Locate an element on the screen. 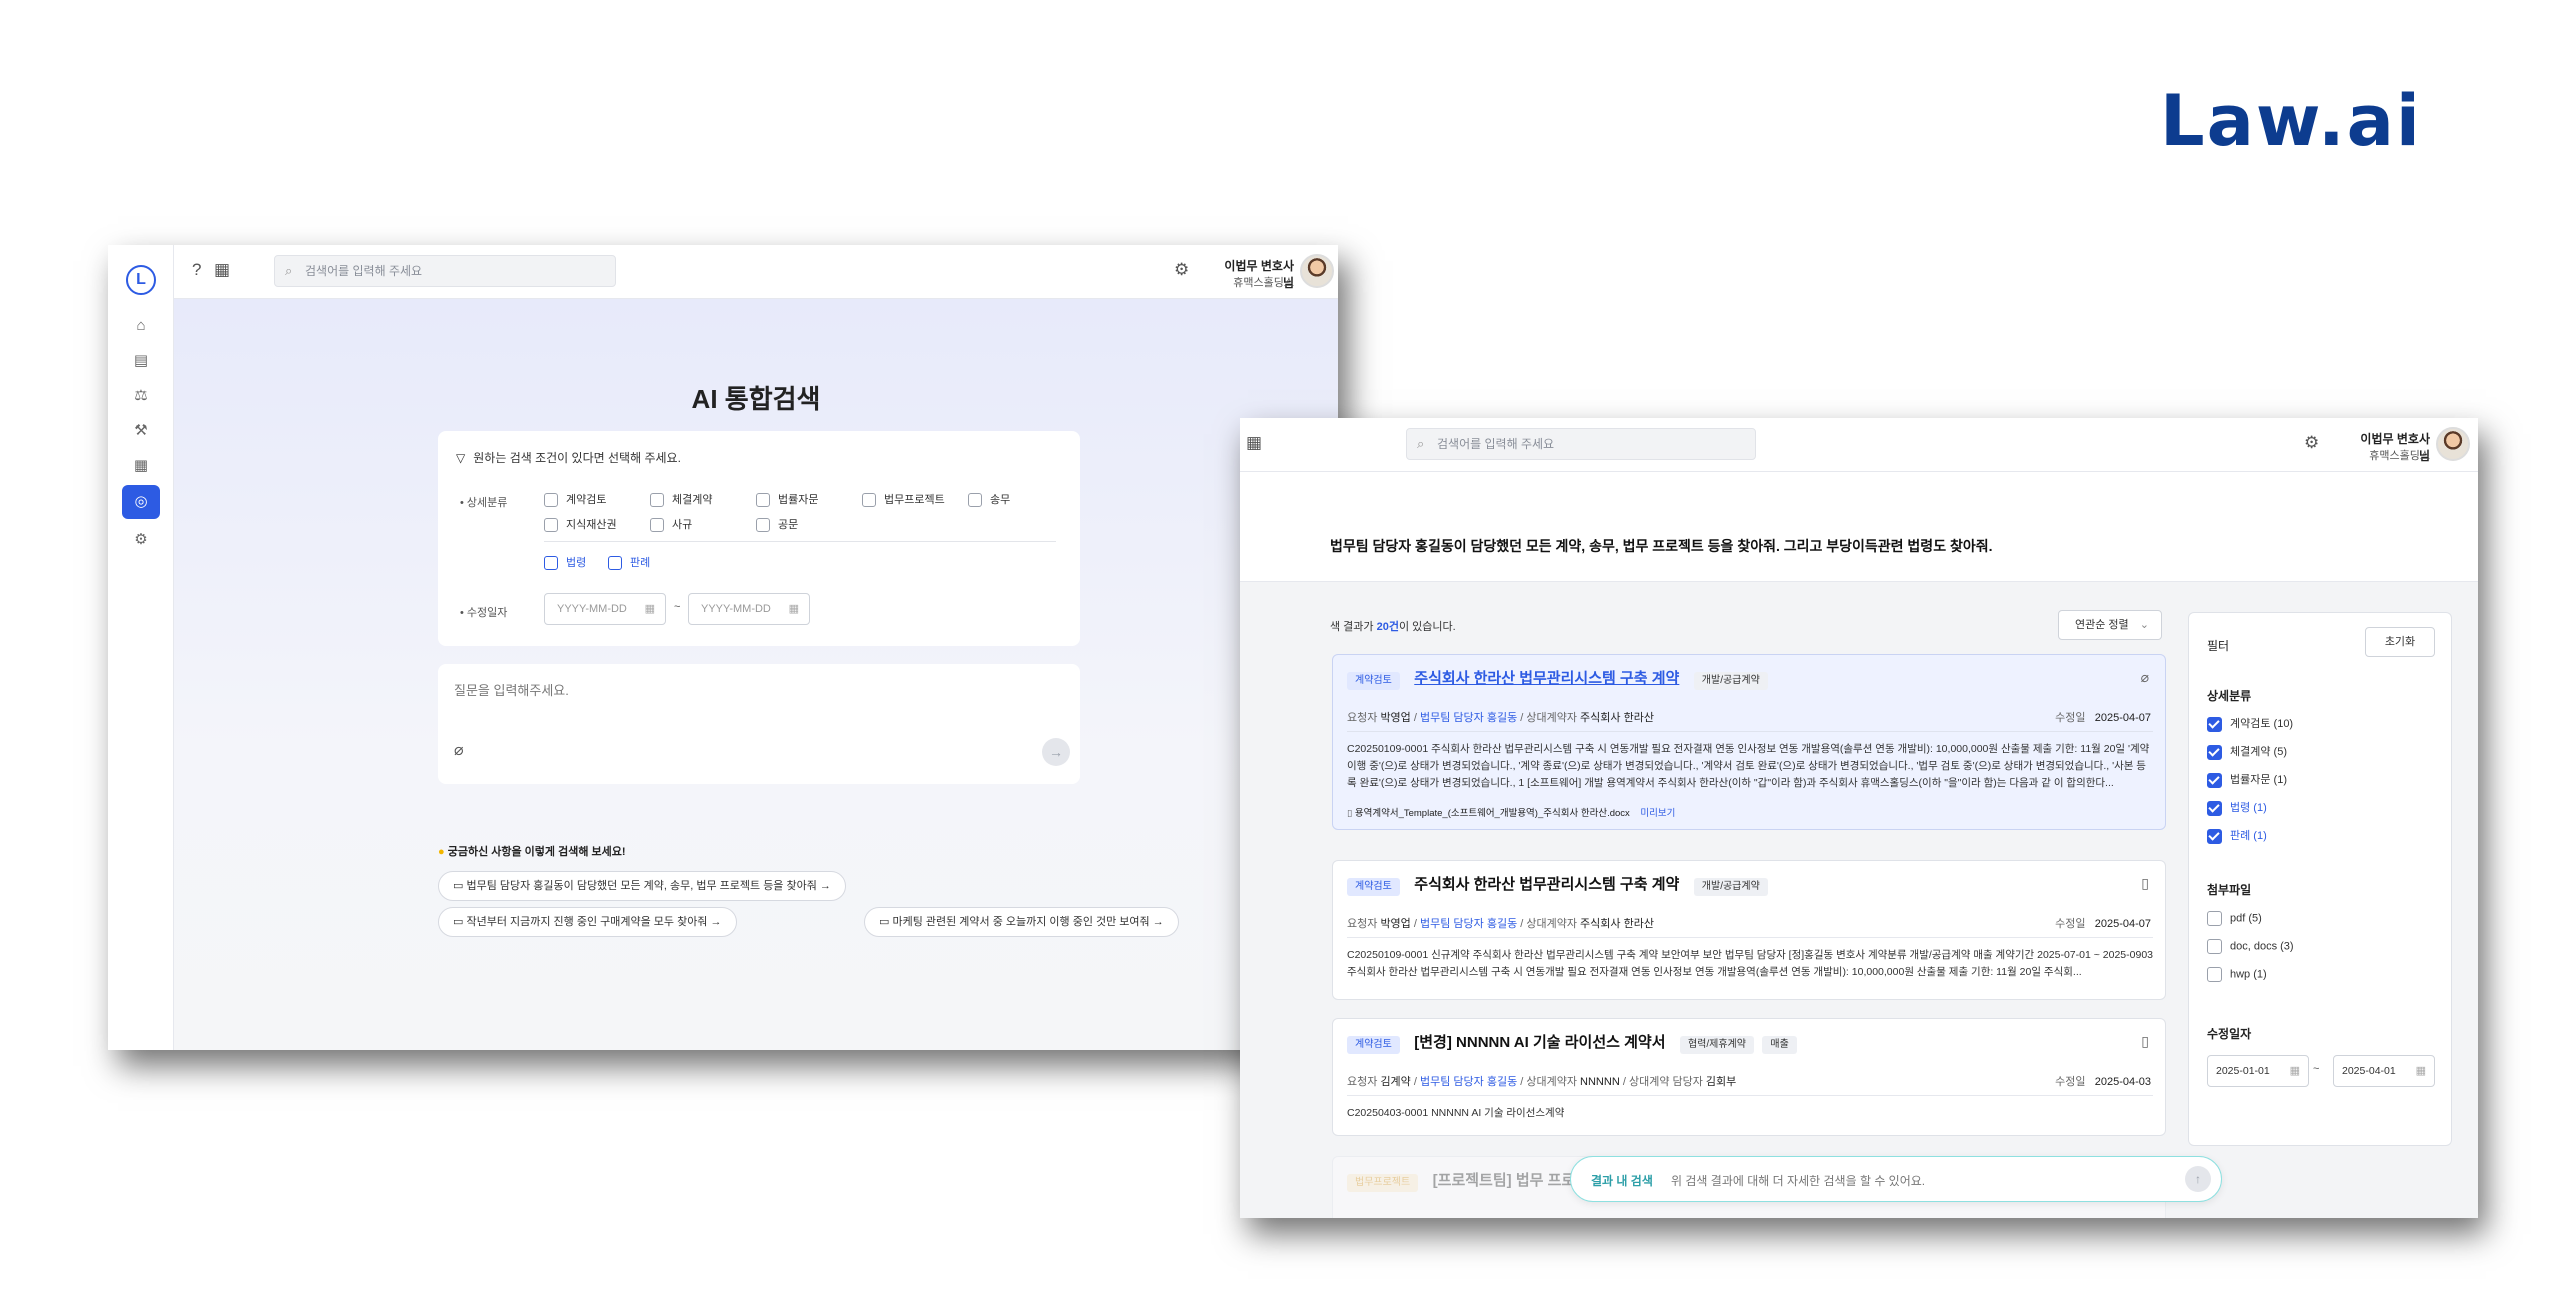 The image size is (2560, 1300). party-label: 상대계약자 is located at coordinates (1551, 1082).